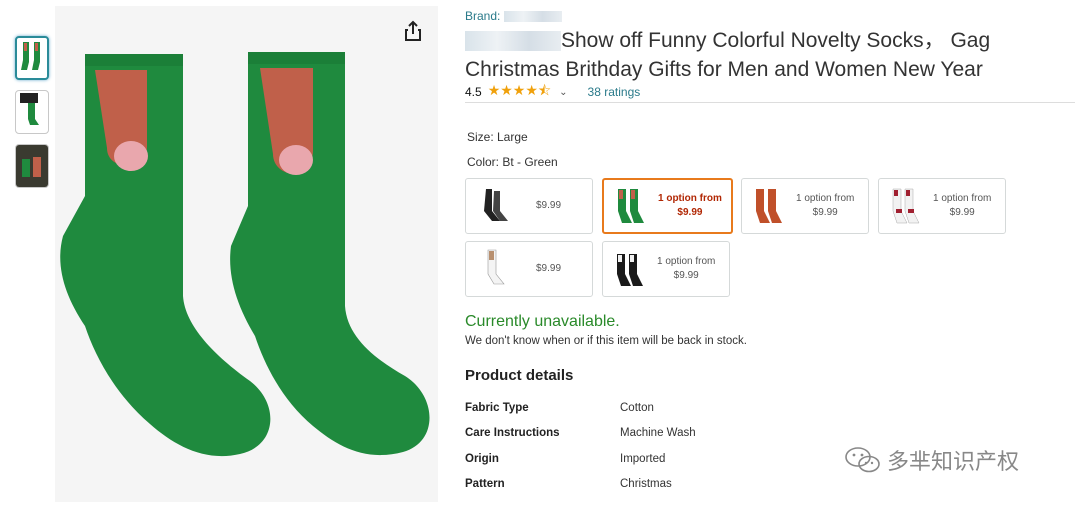 This screenshot has width=1080, height=507. I want to click on detail-value-origin: Imported, so click(643, 459).